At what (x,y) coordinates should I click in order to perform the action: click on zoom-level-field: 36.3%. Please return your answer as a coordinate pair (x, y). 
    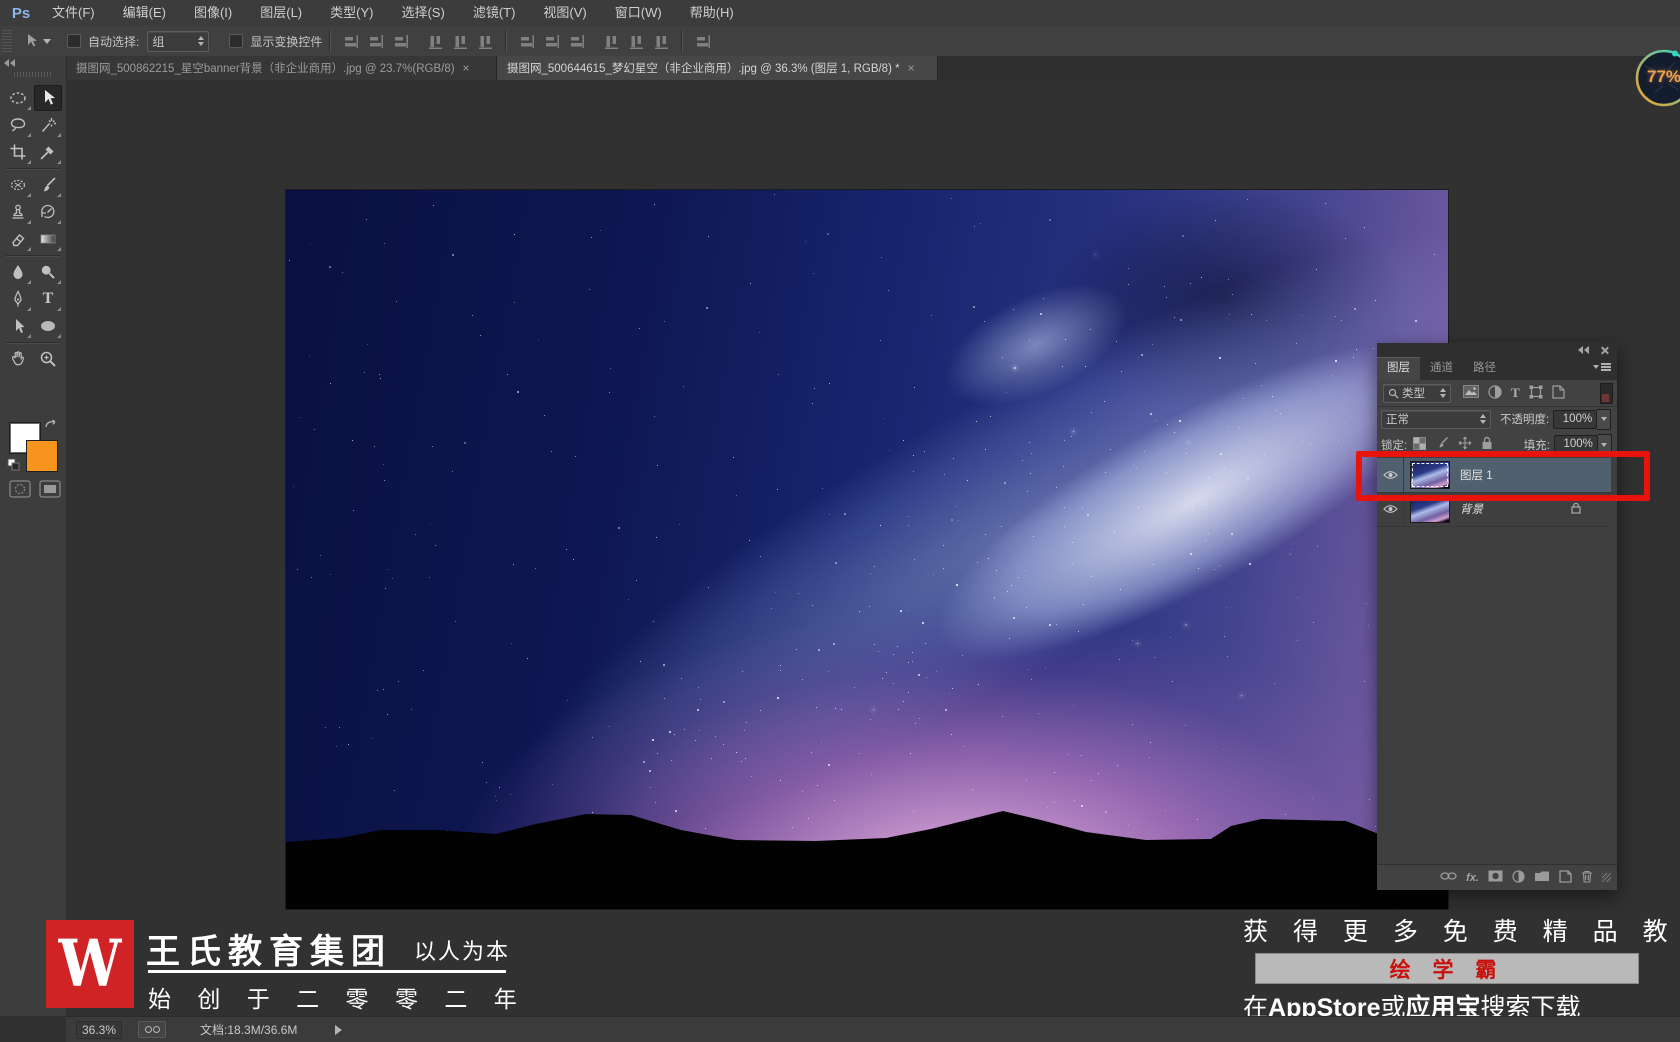
    Looking at the image, I should click on (99, 1029).